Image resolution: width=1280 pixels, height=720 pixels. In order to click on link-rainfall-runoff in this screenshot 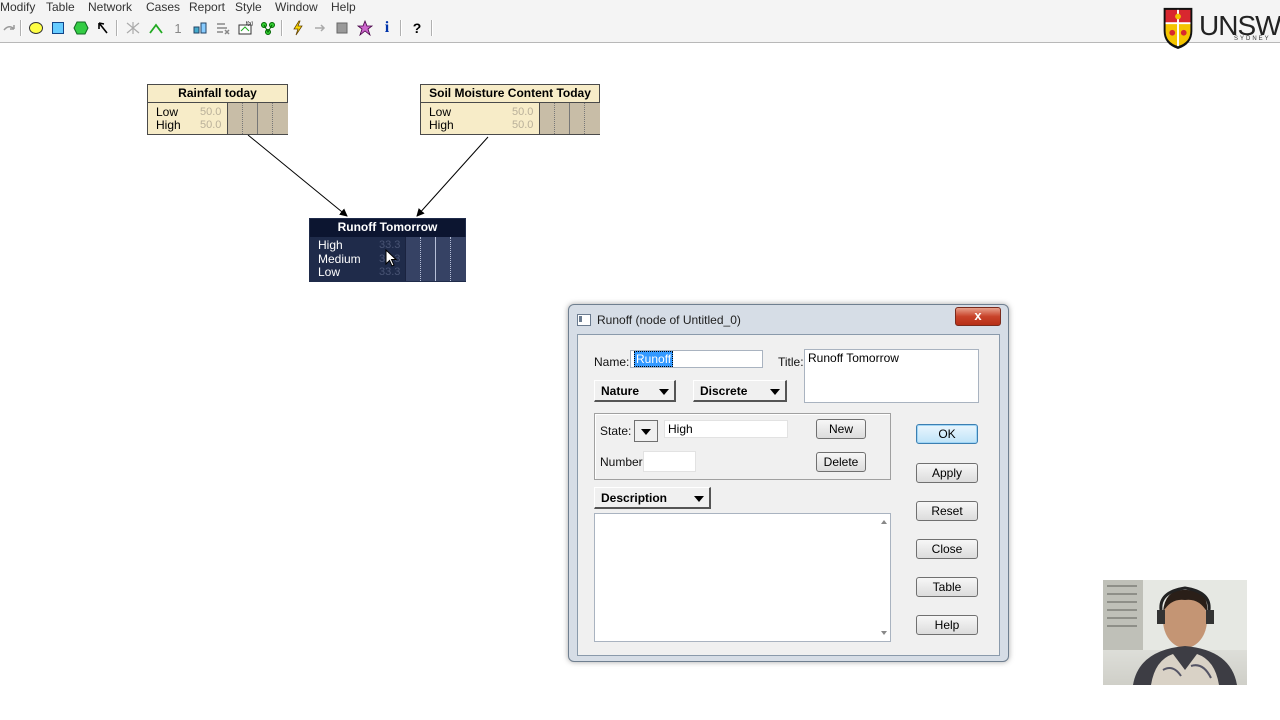, I will do `click(297, 175)`.